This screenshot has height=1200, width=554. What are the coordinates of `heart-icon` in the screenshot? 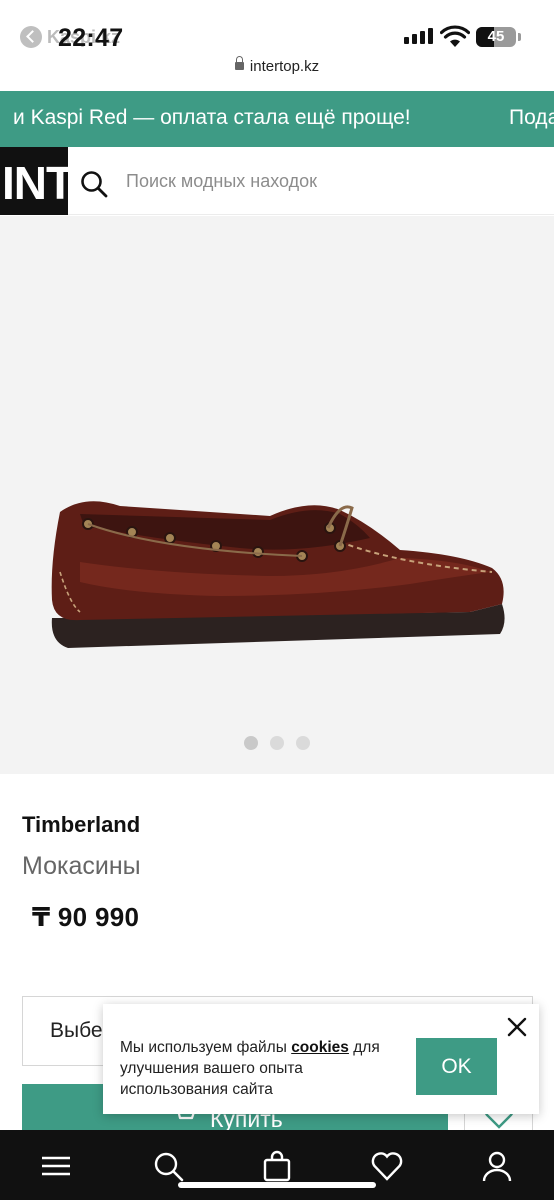 It's located at (387, 1166).